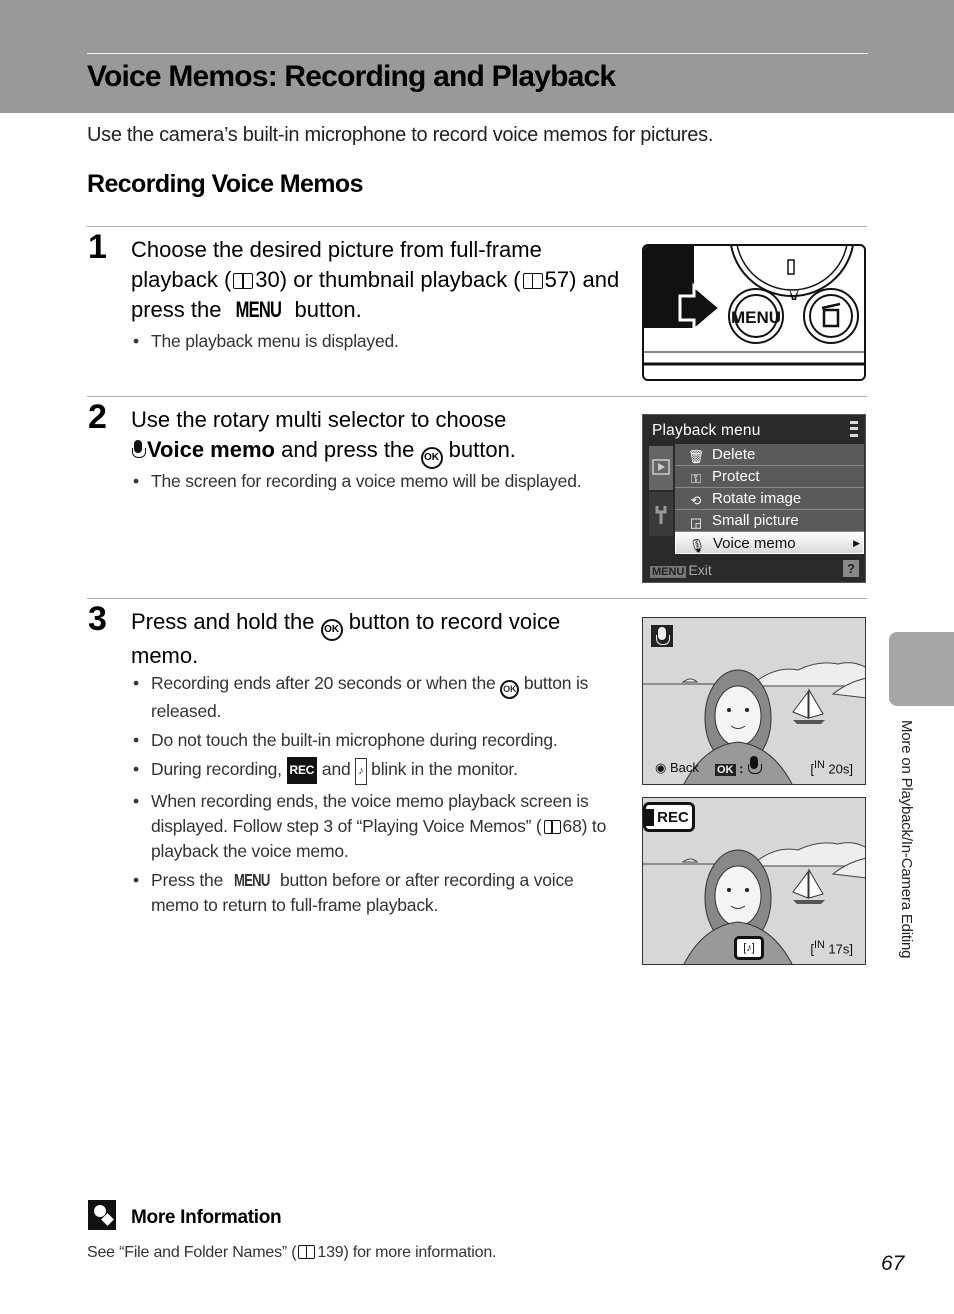  What do you see at coordinates (769, 455) in the screenshot?
I see `menu-item-delete: 🗑 Delete` at bounding box center [769, 455].